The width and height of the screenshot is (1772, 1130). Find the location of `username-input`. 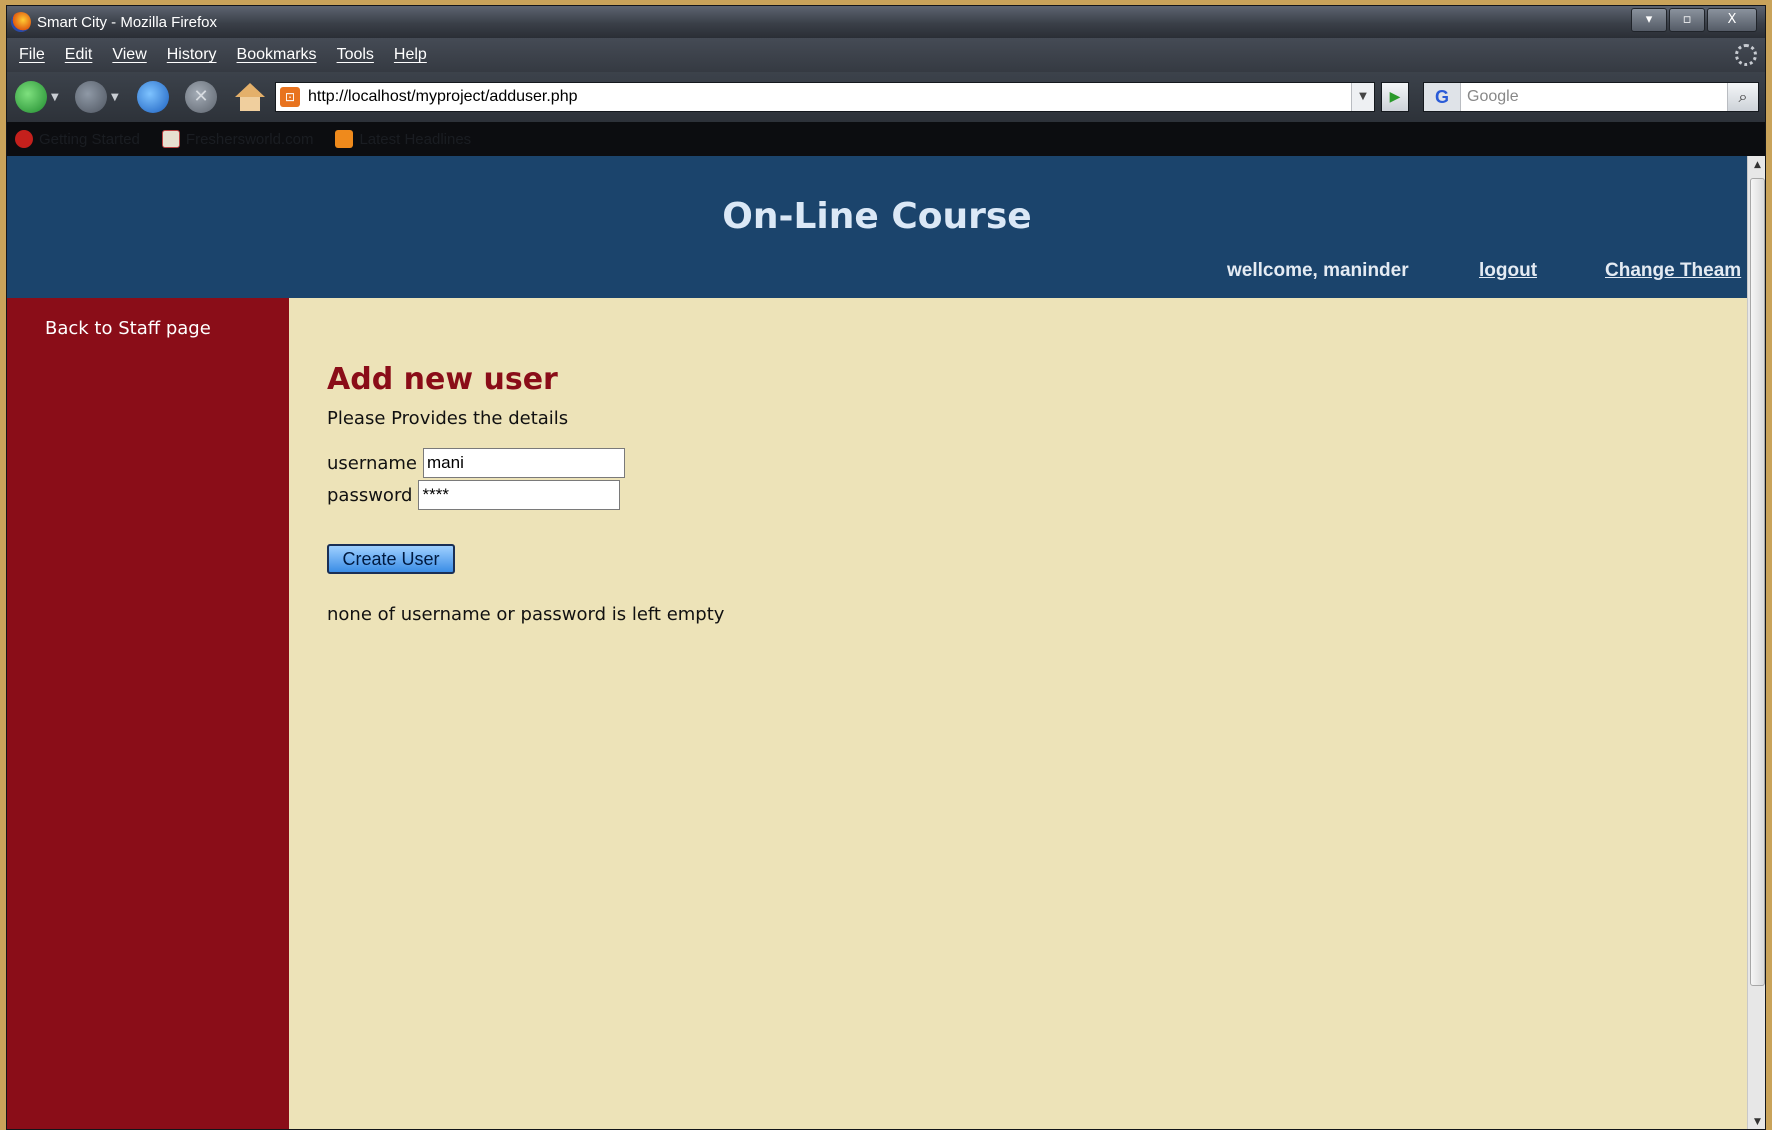

username-input is located at coordinates (524, 463).